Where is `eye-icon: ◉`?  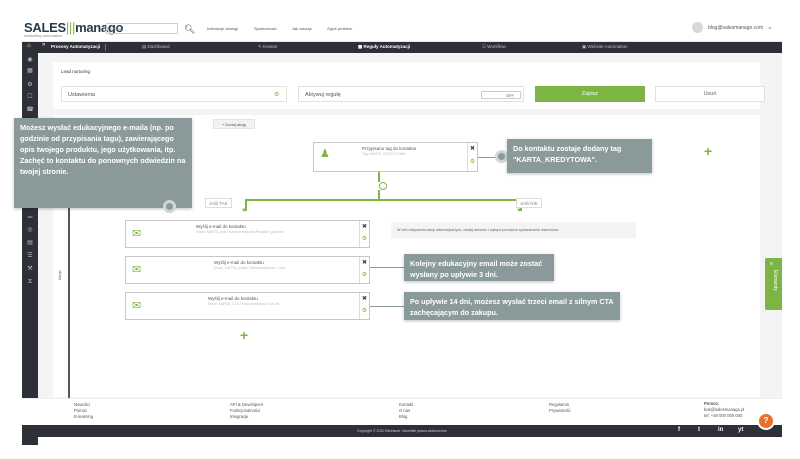 eye-icon: ◉ is located at coordinates (30, 60).